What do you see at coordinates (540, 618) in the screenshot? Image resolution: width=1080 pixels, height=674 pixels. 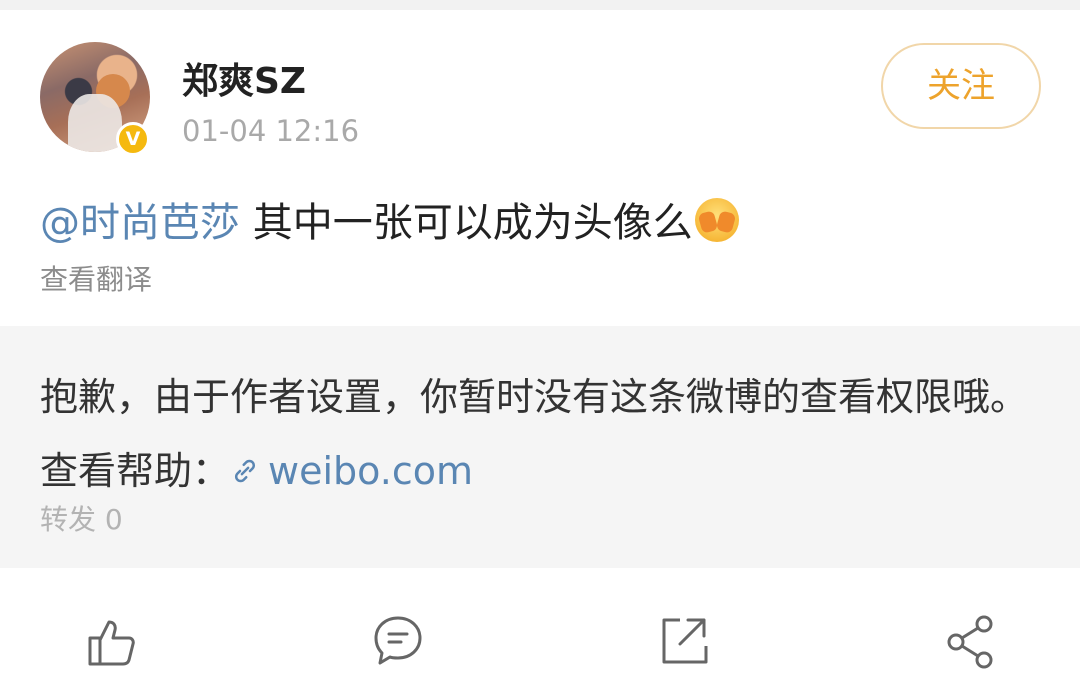 I see `action-bar` at bounding box center [540, 618].